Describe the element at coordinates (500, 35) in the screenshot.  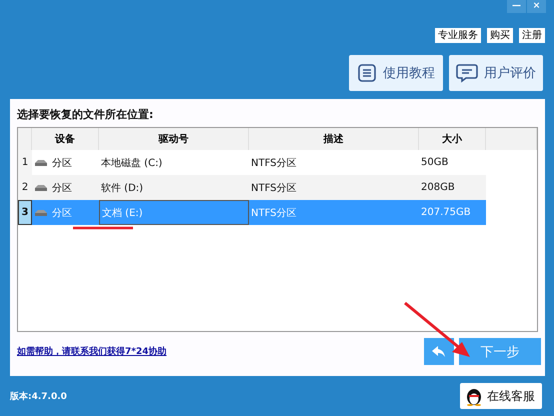
I see `top-link-button: 购买` at that location.